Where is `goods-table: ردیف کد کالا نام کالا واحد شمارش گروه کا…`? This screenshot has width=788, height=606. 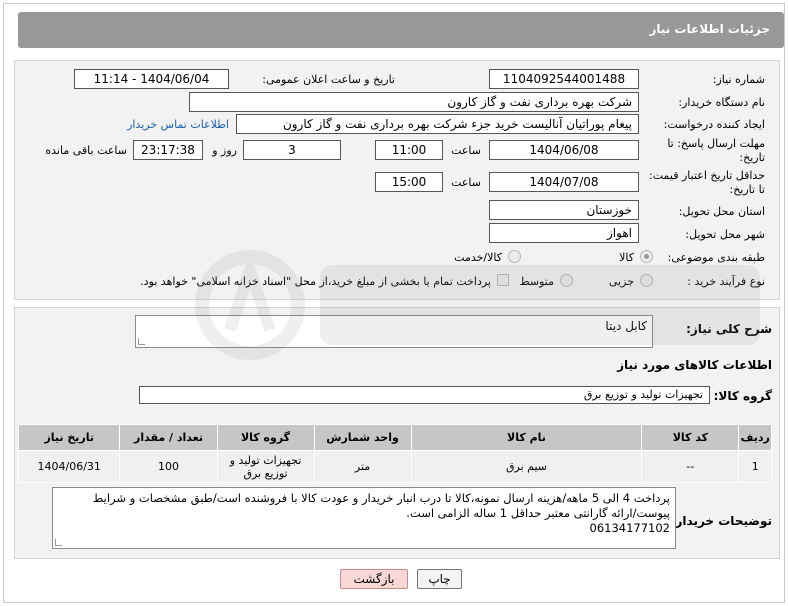
goods-table: ردیف کد کالا نام کالا واحد شمارش گروه کا… is located at coordinates (394, 453).